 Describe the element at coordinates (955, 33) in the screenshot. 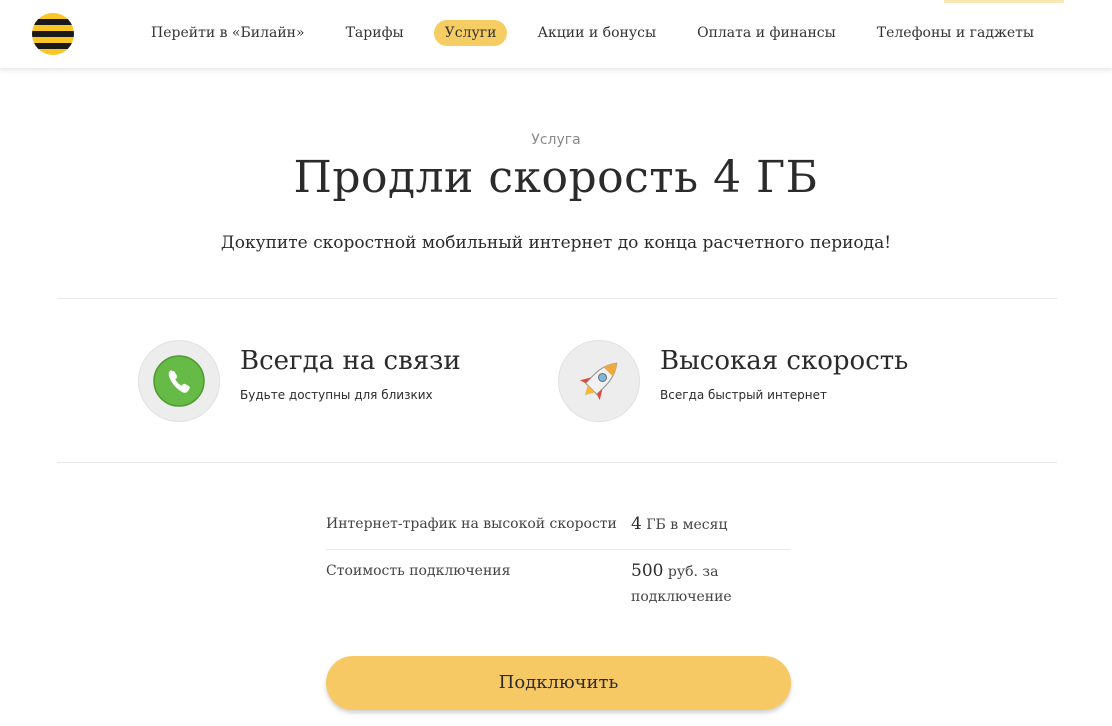

I see `nav-item-phones-gadgets: Телефоны и гаджеты` at that location.